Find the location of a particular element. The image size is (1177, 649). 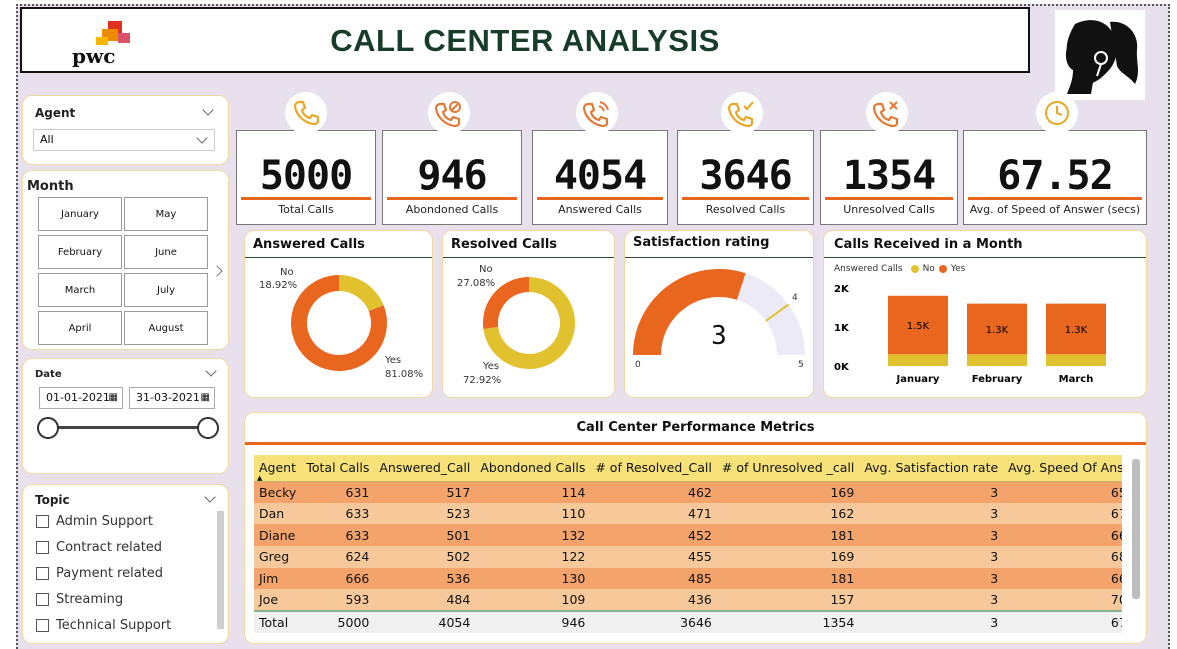

table-row: Joe593484109436157370.99 is located at coordinates (688, 600).